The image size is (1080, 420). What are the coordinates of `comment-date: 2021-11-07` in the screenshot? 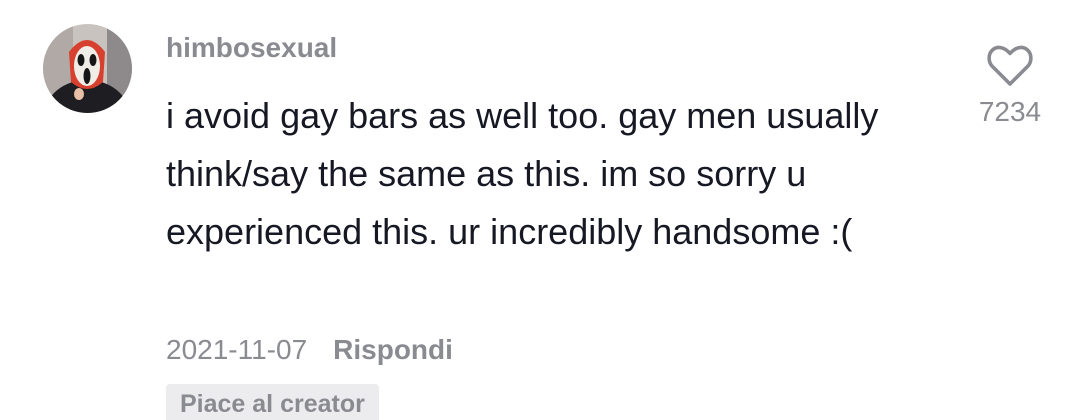 It's located at (237, 349).